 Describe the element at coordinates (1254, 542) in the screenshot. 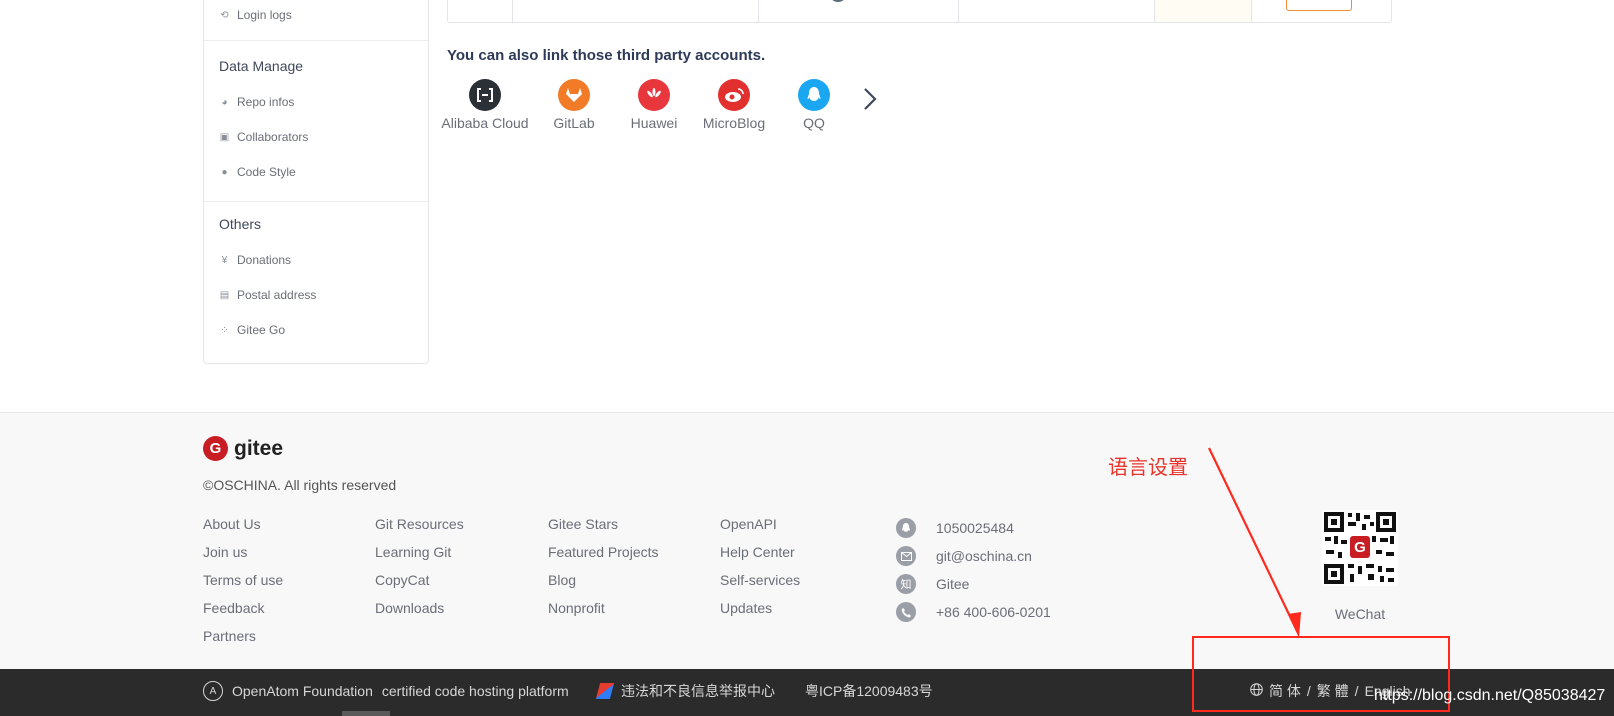

I see `annotation-arrow` at that location.